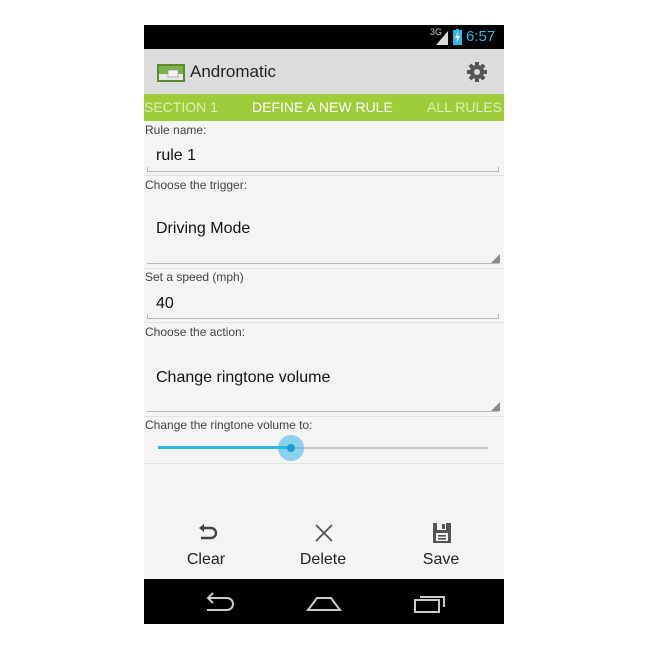 This screenshot has height=648, width=648. I want to click on rule-name-underline, so click(323, 169).